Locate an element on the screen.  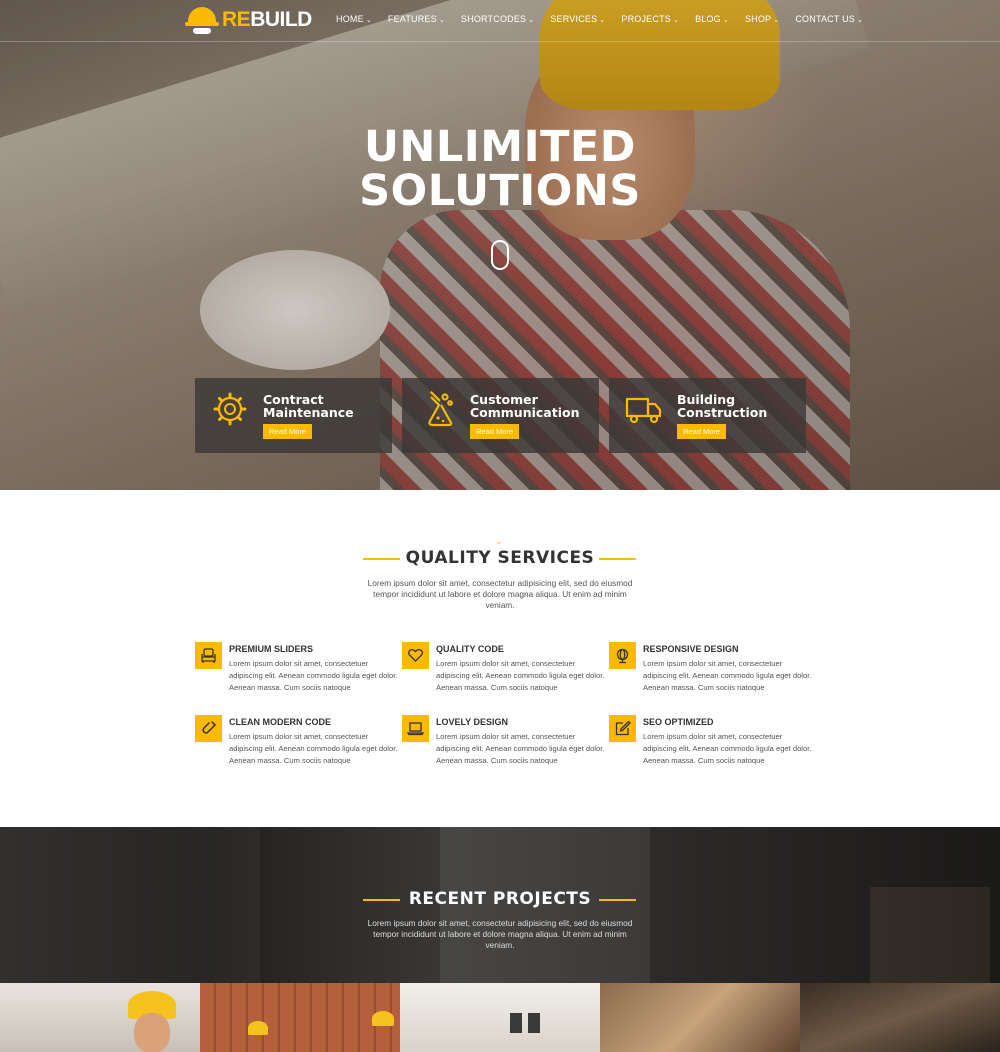
menu-item-blog: BLOG ⌄ is located at coordinates (712, 19).